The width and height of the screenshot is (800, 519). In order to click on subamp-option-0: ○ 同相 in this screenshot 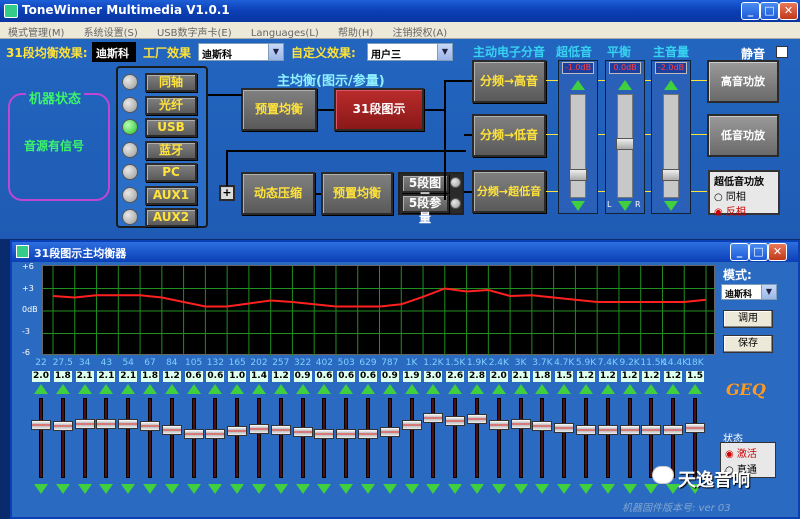, I will do `click(744, 195)`.